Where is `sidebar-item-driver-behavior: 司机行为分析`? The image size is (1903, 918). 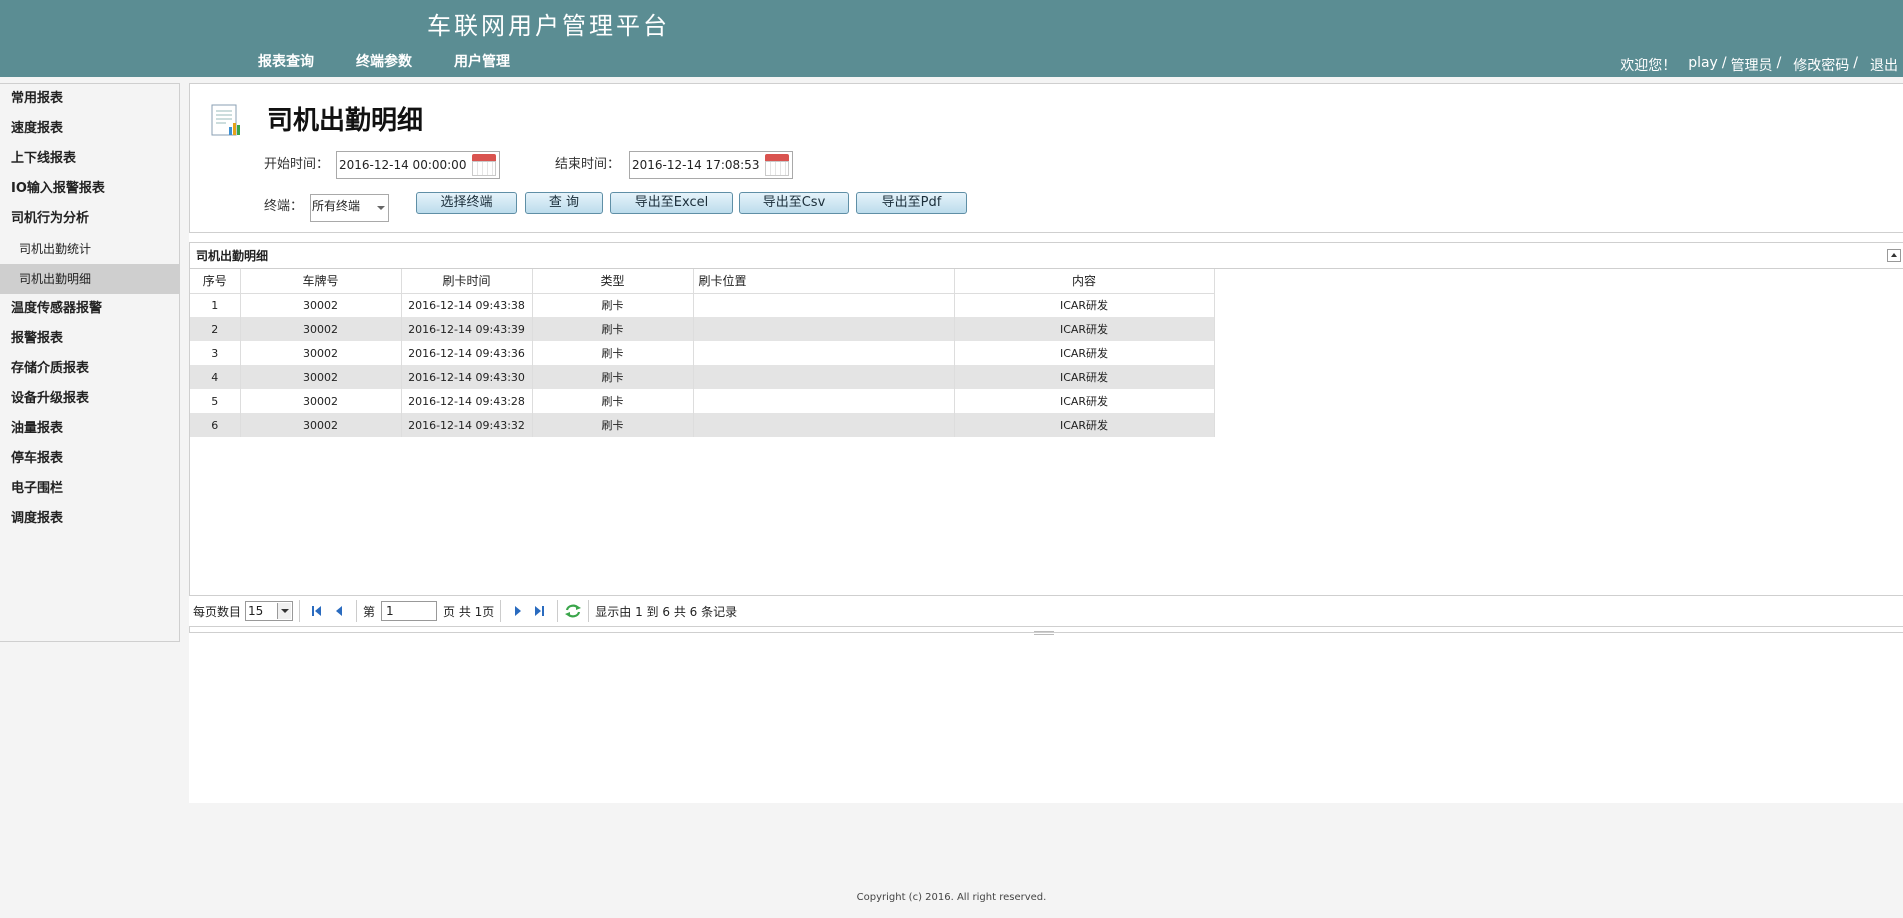 sidebar-item-driver-behavior: 司机行为分析 is located at coordinates (89, 219).